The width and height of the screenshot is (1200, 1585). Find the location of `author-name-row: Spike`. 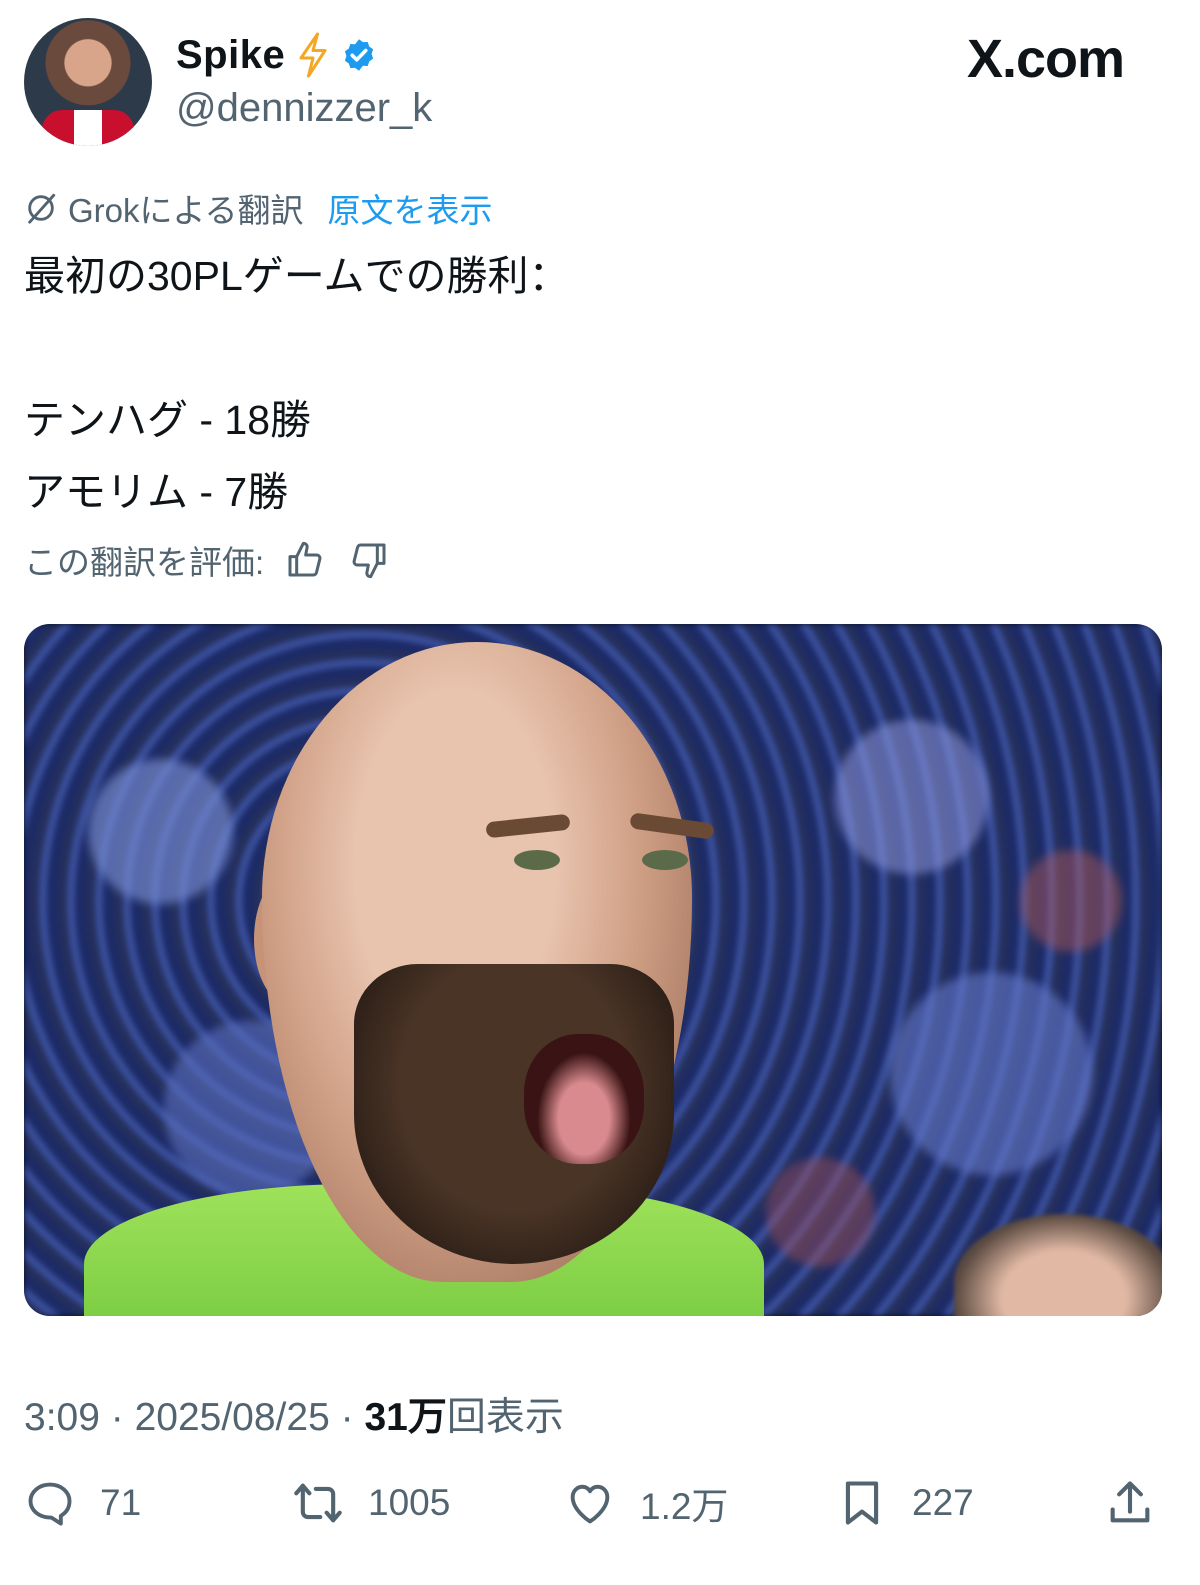

author-name-row: Spike is located at coordinates (276, 55).